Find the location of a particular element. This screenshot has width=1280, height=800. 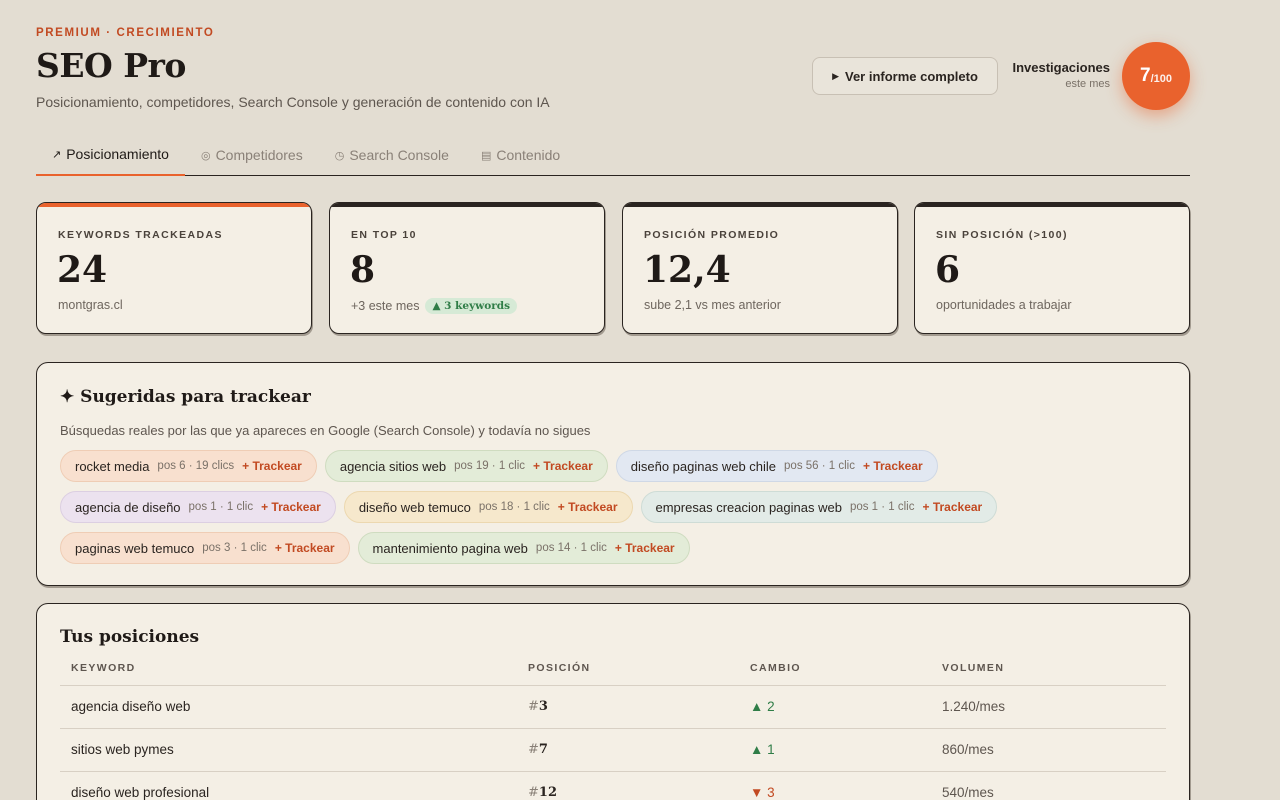

play-icon: ▶ is located at coordinates (835, 75).